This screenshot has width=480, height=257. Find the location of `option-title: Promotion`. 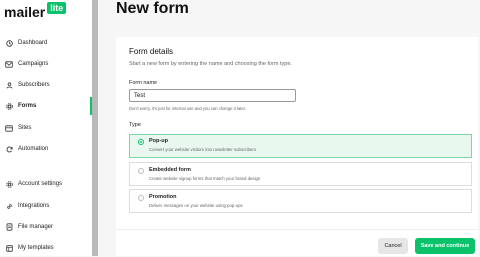

option-title: Promotion is located at coordinates (163, 197).